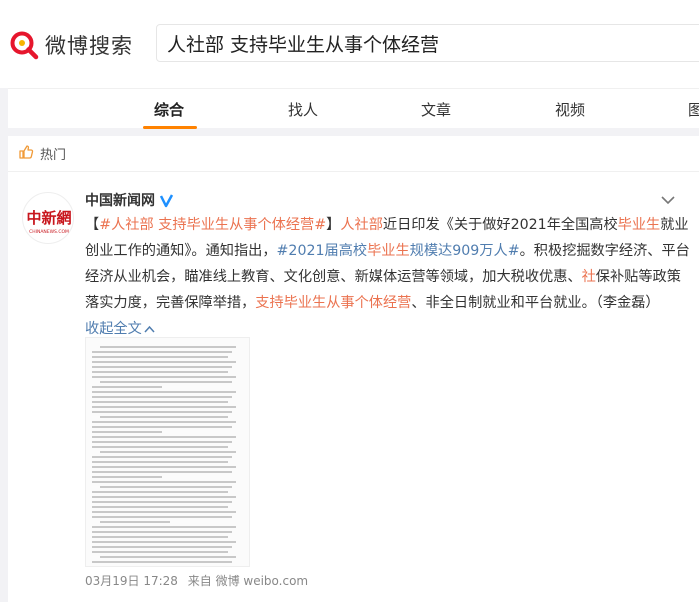 The height and width of the screenshot is (602, 699). I want to click on post-meta: 03月19日 17:28 来自 微博 weibo.com, so click(196, 580).